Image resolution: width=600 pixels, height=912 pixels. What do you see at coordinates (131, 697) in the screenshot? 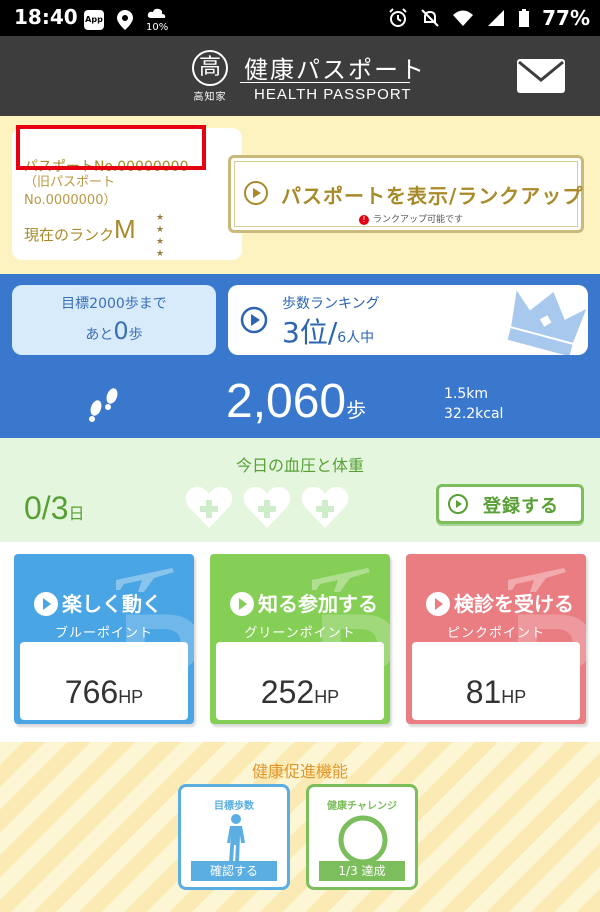
I see `blue-point-unit: HP` at bounding box center [131, 697].